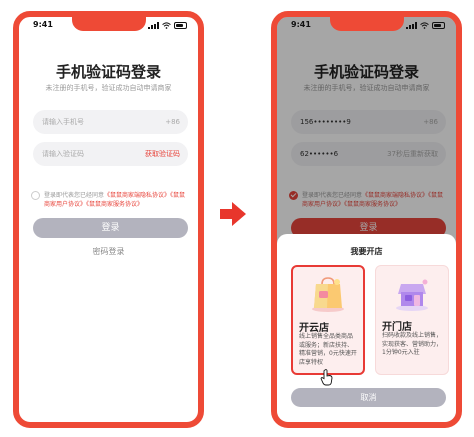  I want to click on agreement-prefix: 登录即代表您已经同意, so click(74, 195).